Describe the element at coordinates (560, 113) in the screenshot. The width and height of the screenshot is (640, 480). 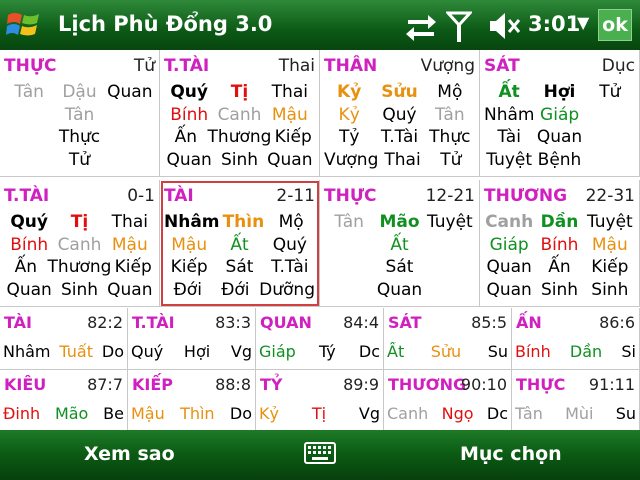
I see `pillar-cell: SÁT Dục Ất Hợi Tử Nhâm Giáp Tài Quan Tuyệt Bệnh` at that location.